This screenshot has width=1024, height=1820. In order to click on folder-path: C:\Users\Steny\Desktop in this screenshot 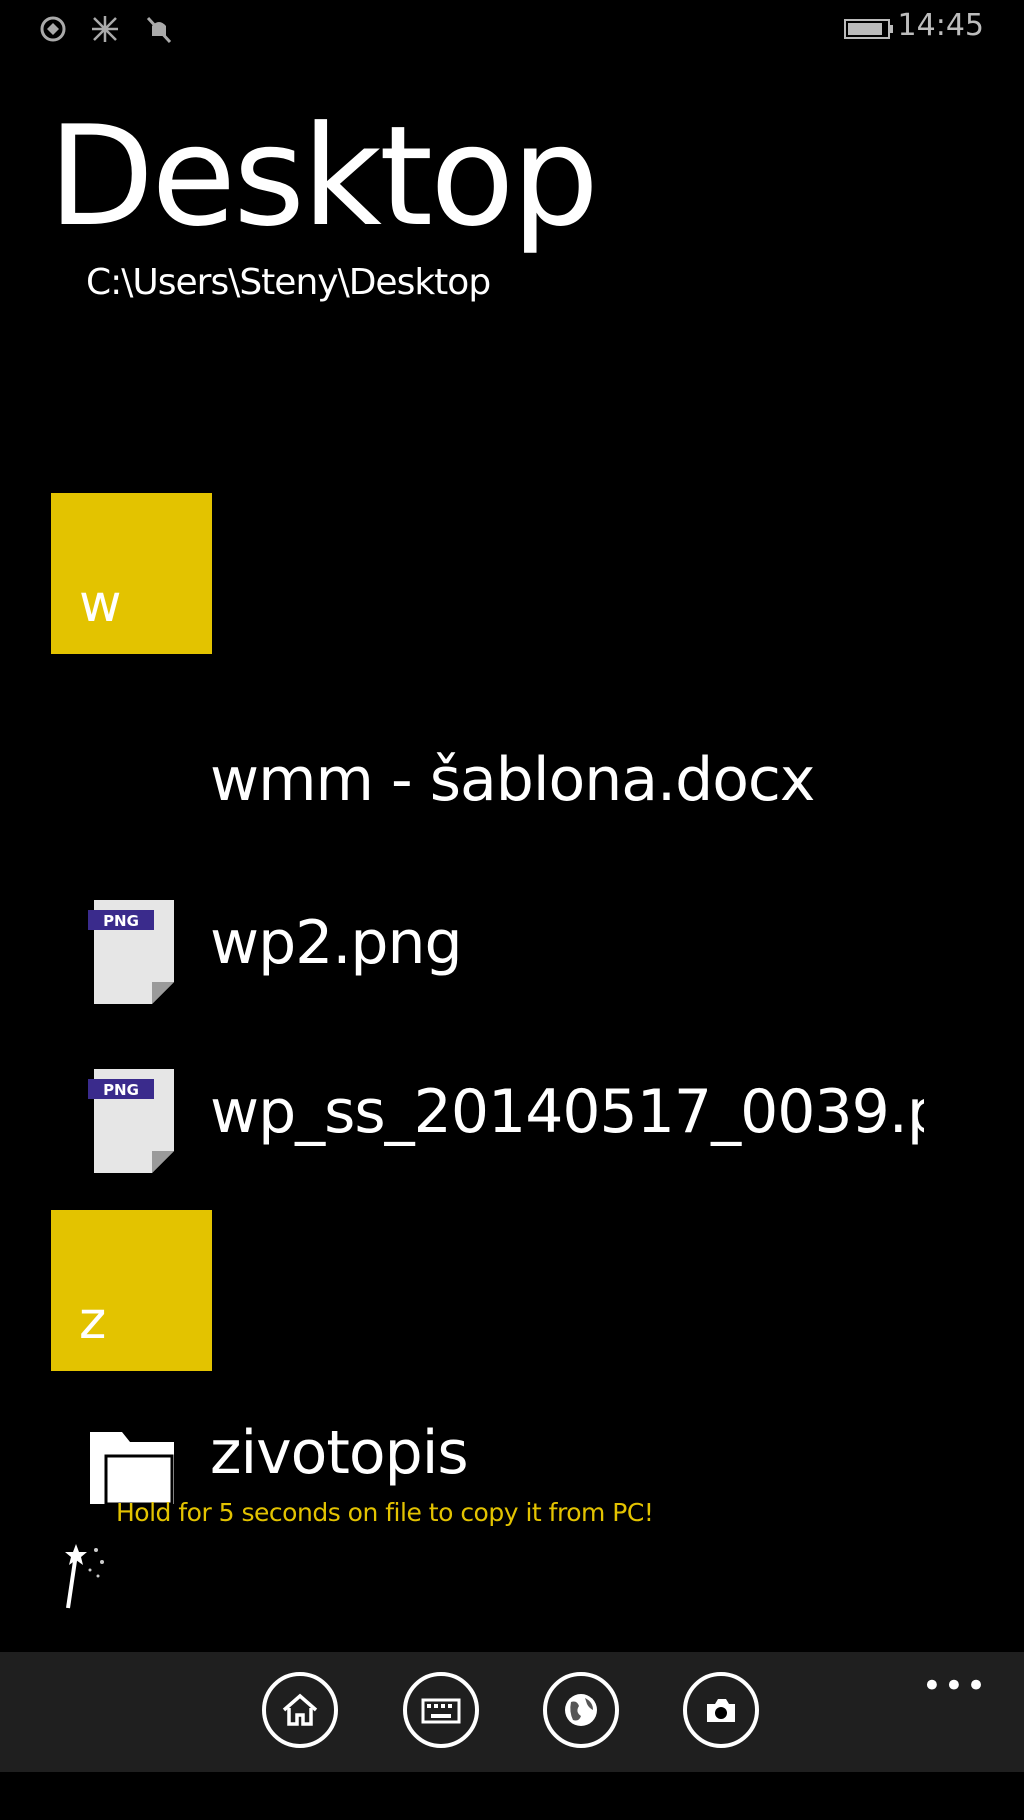, I will do `click(288, 282)`.